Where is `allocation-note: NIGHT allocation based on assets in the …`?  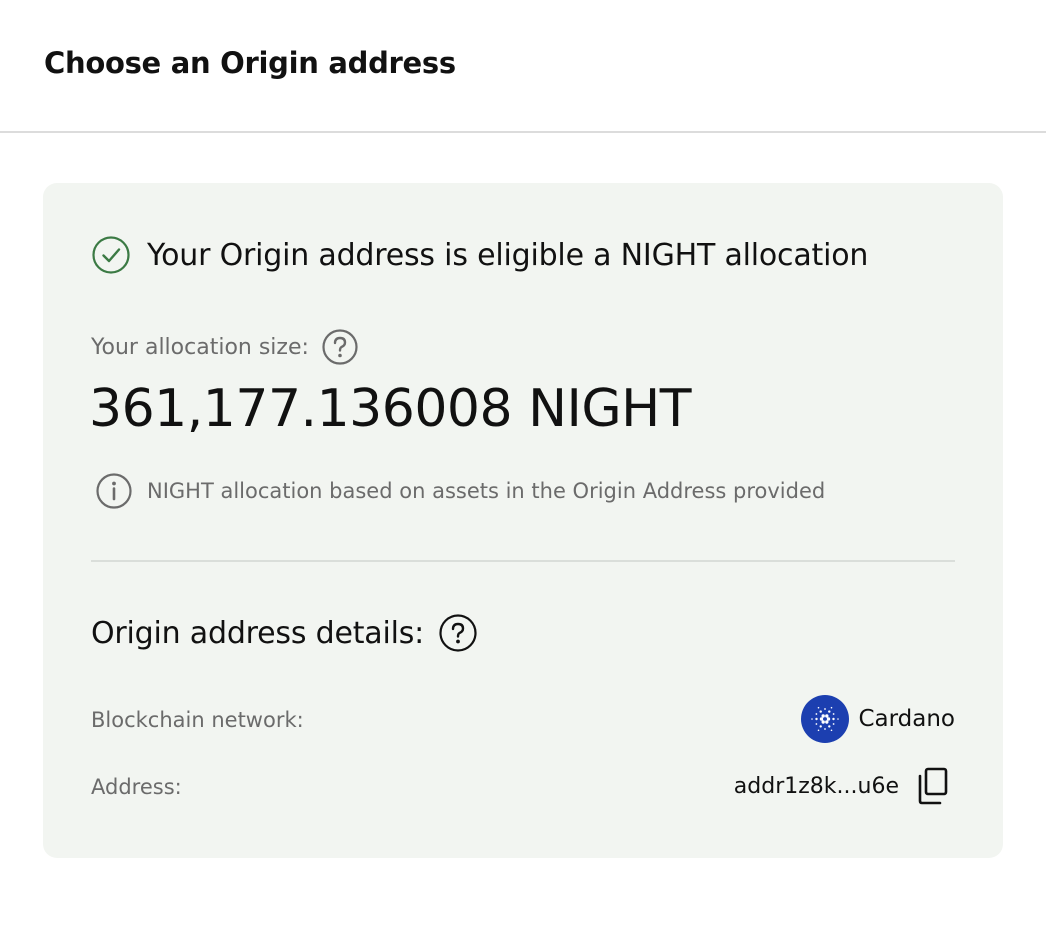
allocation-note: NIGHT allocation based on assets in the … is located at coordinates (486, 491).